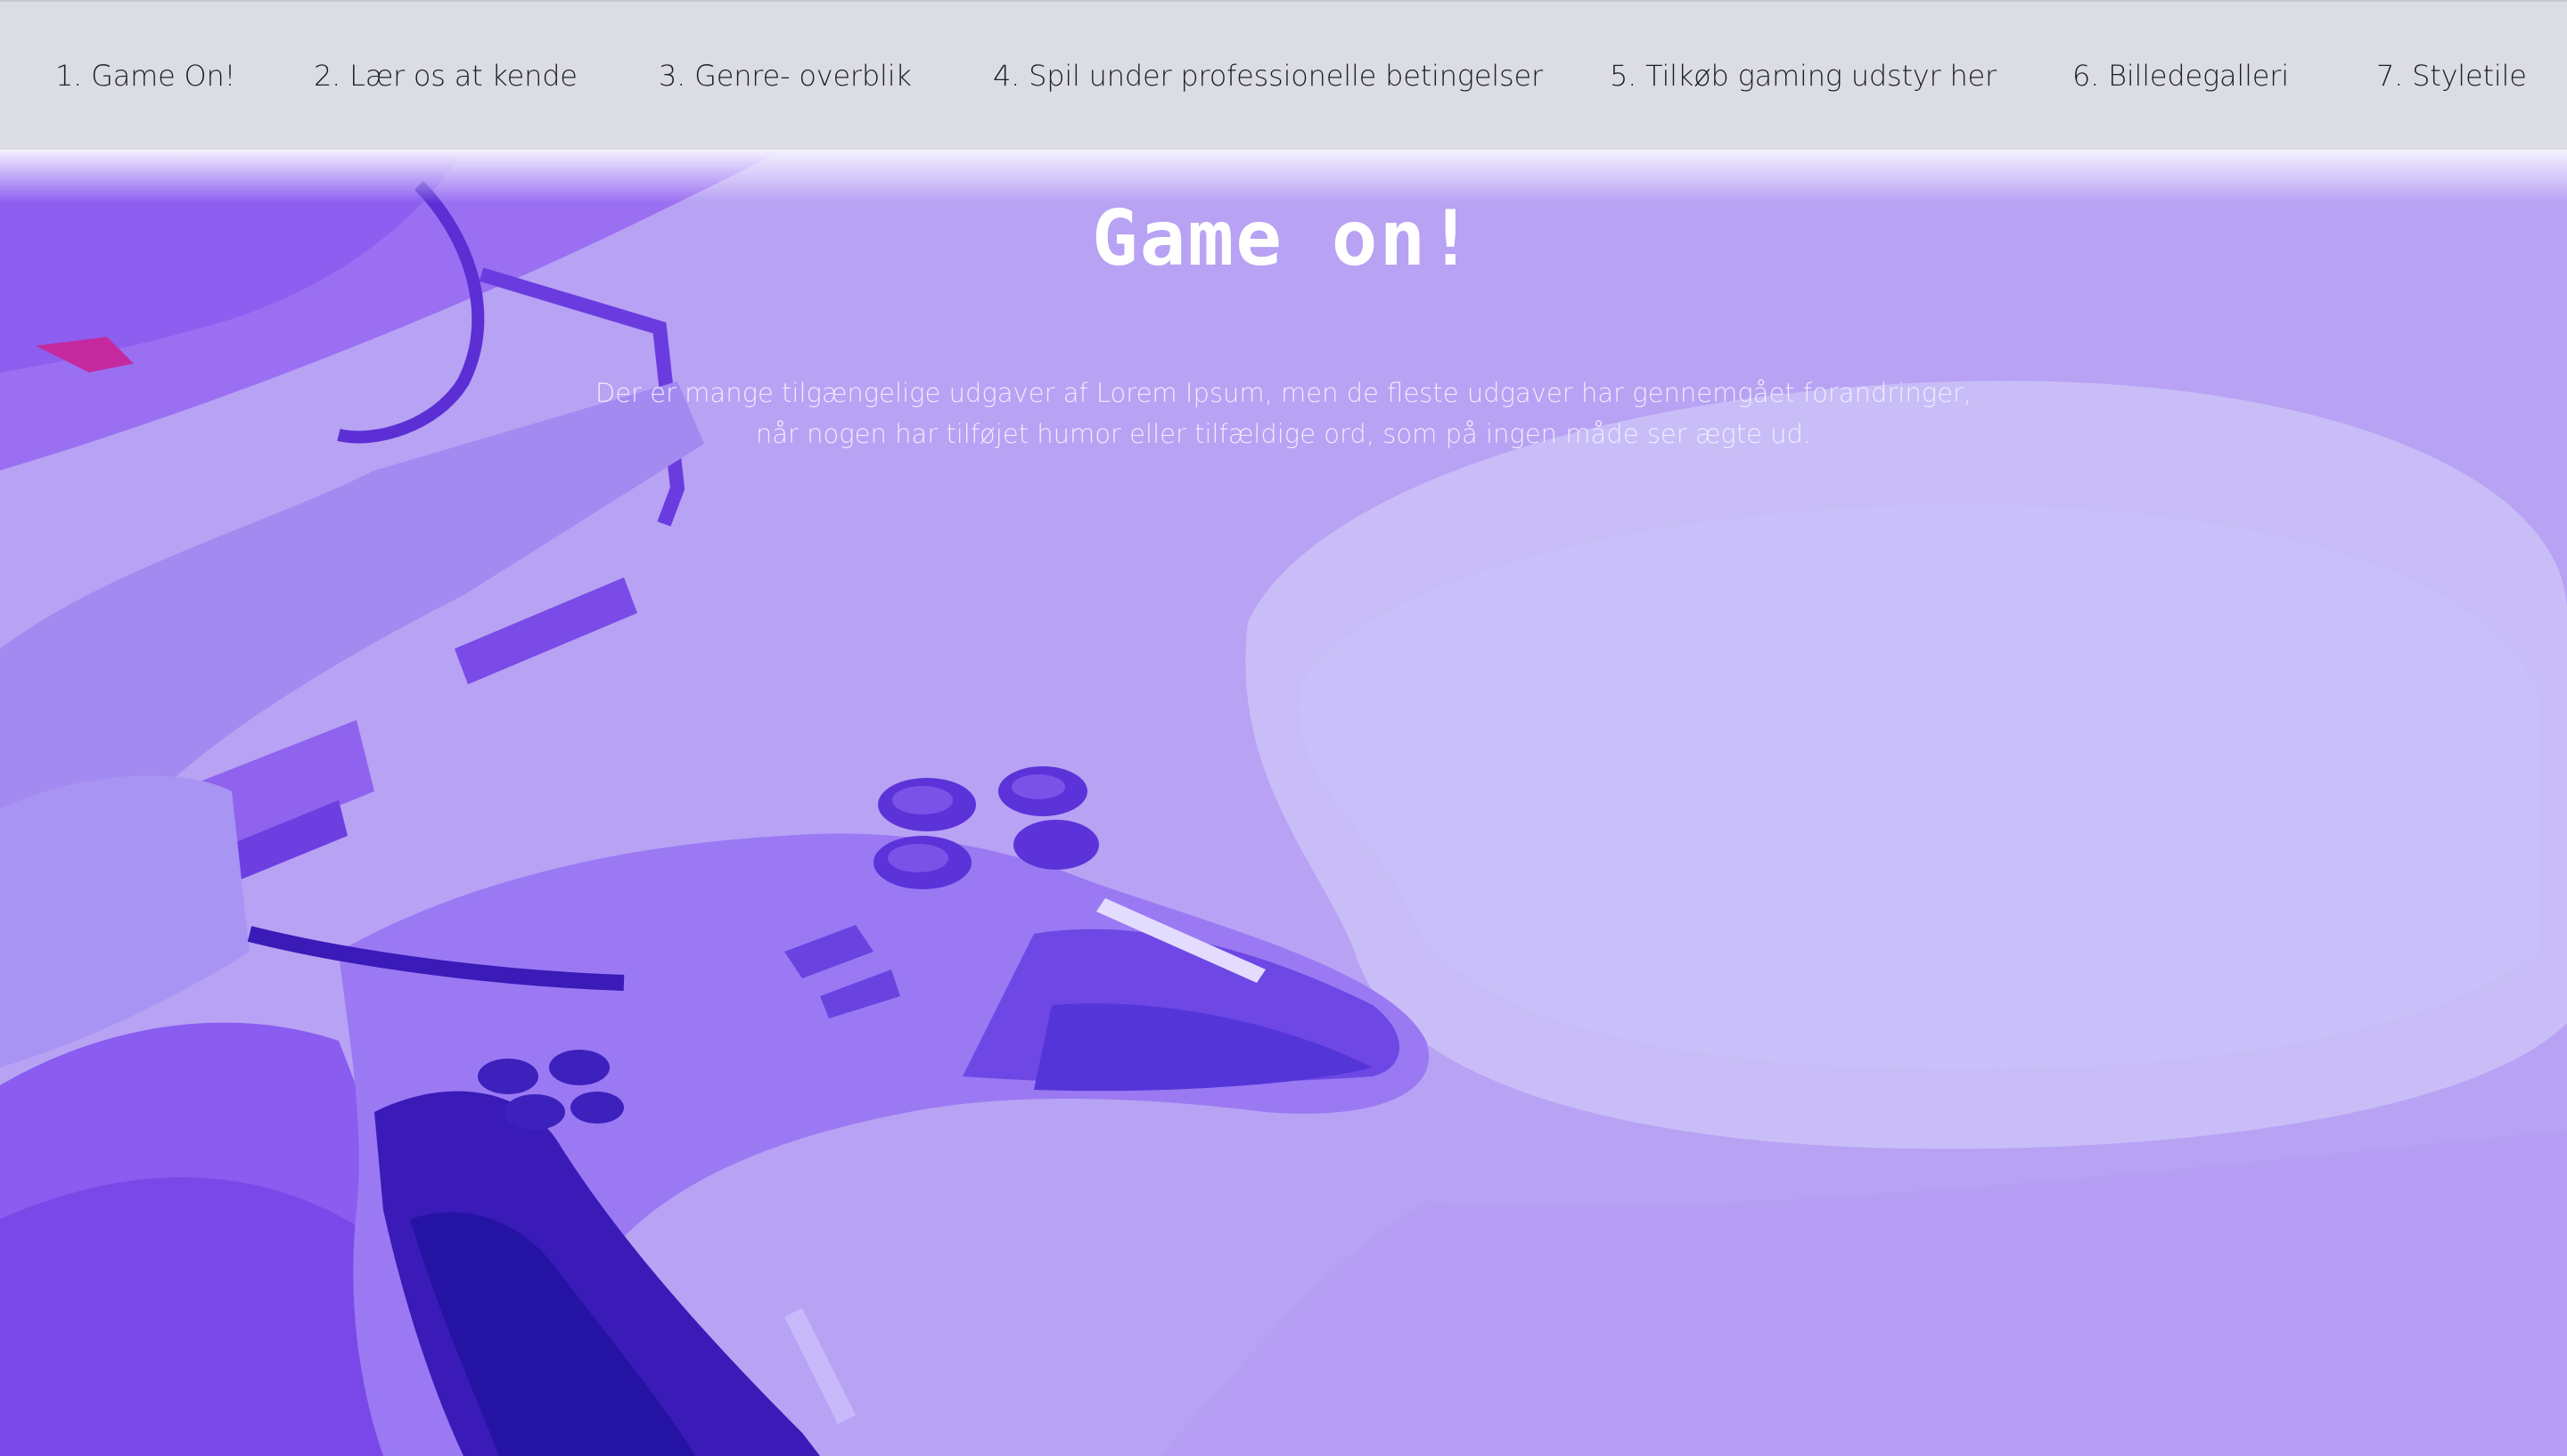 The height and width of the screenshot is (1456, 2567). Describe the element at coordinates (785, 76) in the screenshot. I see `nav-item-genre-overview: 3. Genre- overblik` at that location.